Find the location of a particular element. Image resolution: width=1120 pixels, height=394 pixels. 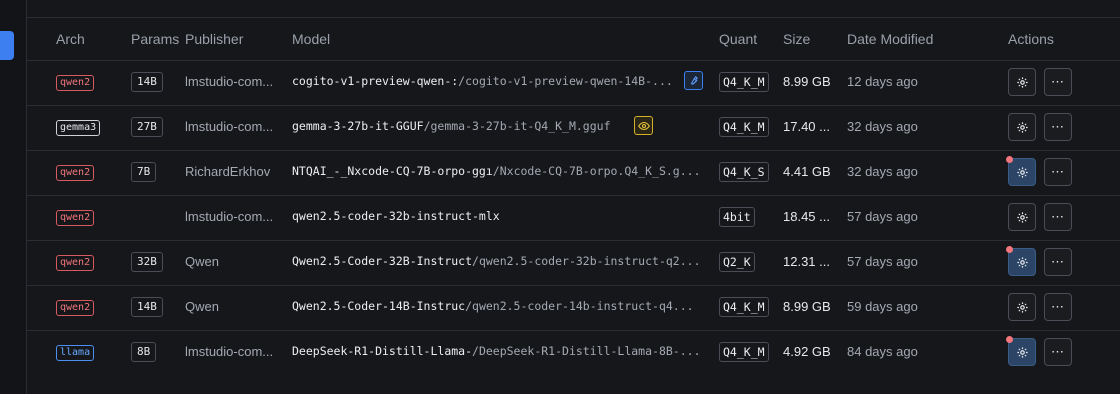

date-modified: 59 days ago is located at coordinates (882, 306).